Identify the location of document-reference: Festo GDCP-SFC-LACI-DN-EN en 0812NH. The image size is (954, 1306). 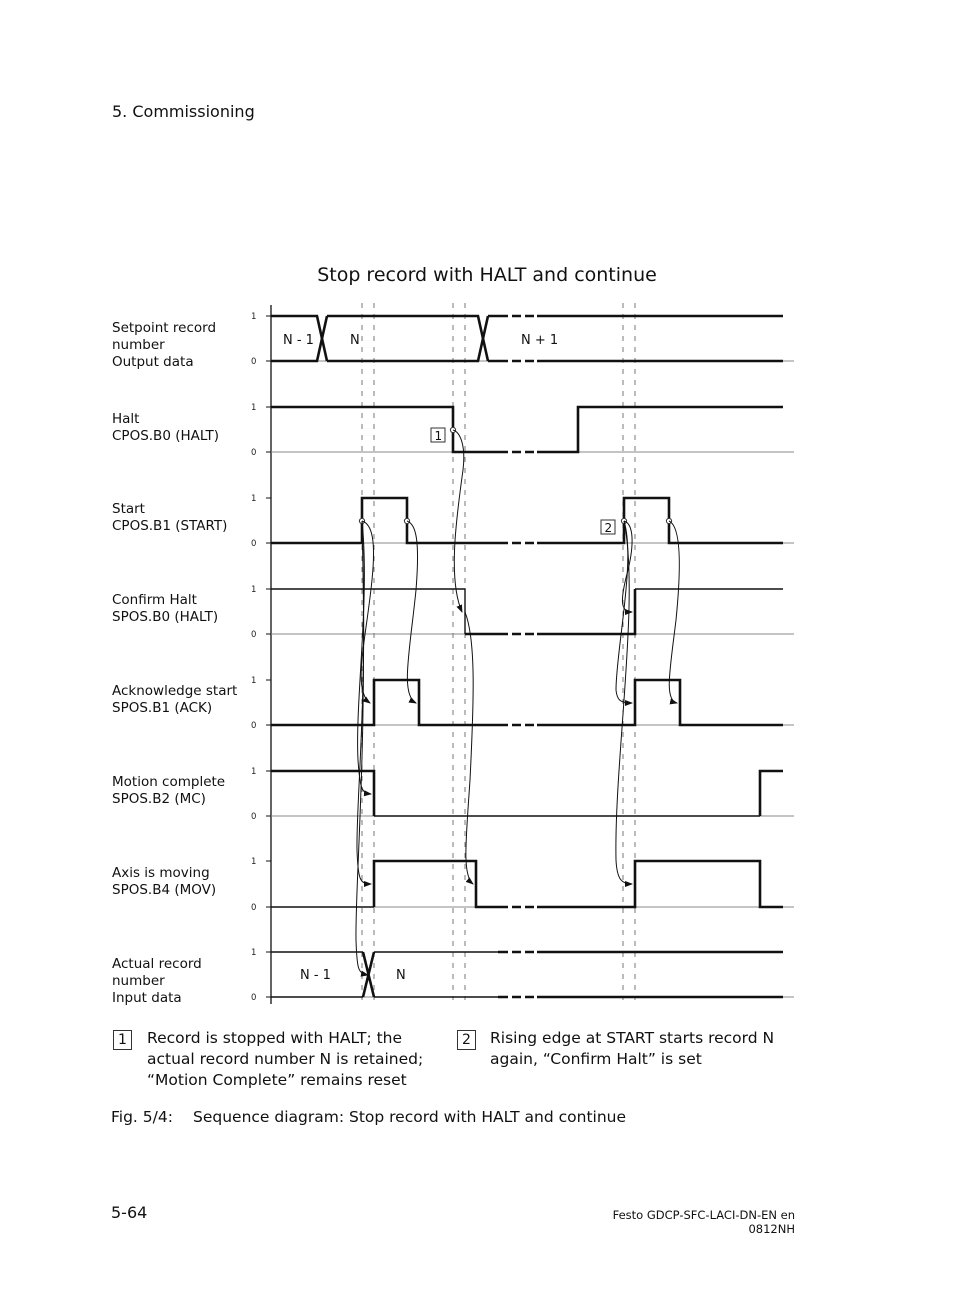
(703, 1222).